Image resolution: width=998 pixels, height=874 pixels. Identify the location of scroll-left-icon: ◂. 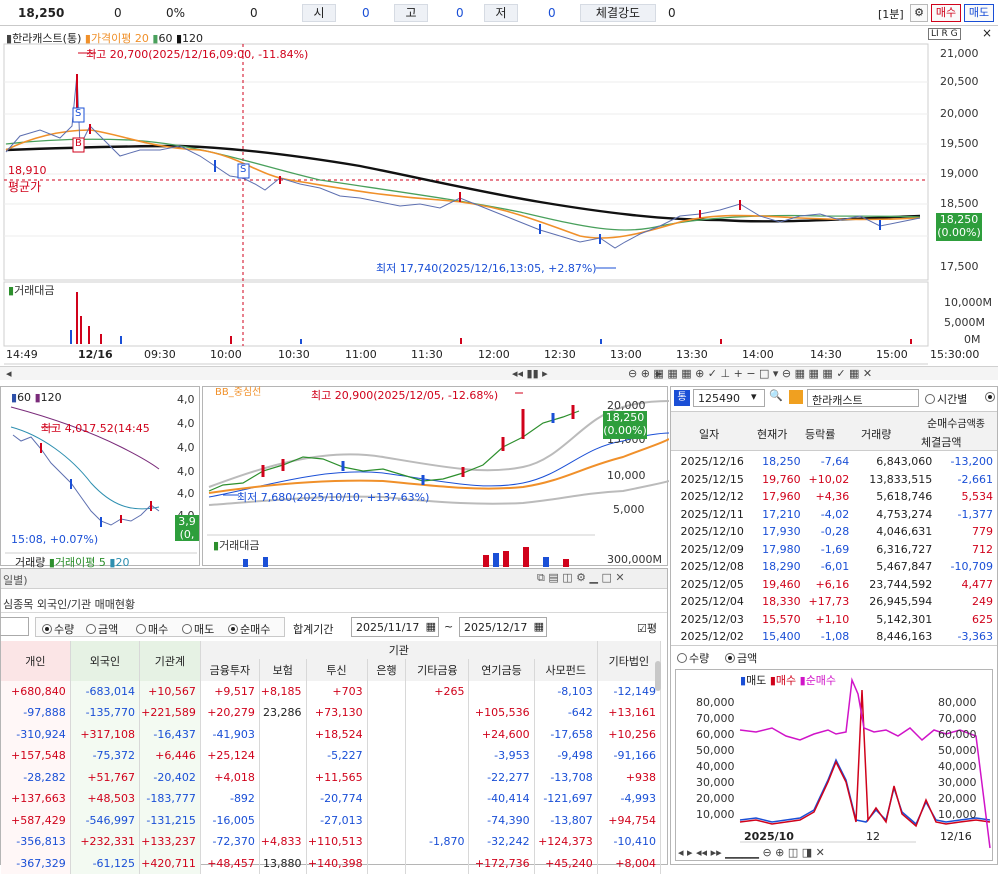
(9, 373).